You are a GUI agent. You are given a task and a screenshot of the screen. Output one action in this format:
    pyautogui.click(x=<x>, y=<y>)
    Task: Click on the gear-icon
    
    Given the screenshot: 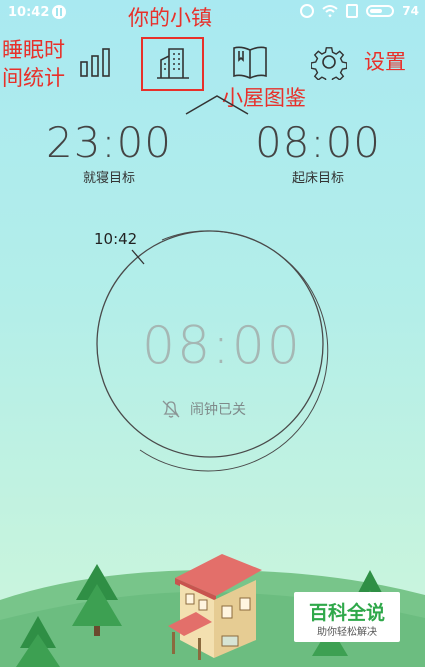 What is the action you would take?
    pyautogui.click(x=329, y=66)
    